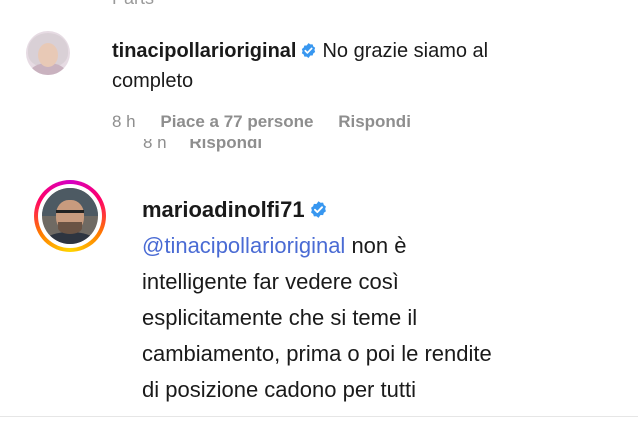 The height and width of the screenshot is (425, 638). I want to click on avatar-marioadinolfi71-story-ring, so click(70, 216).